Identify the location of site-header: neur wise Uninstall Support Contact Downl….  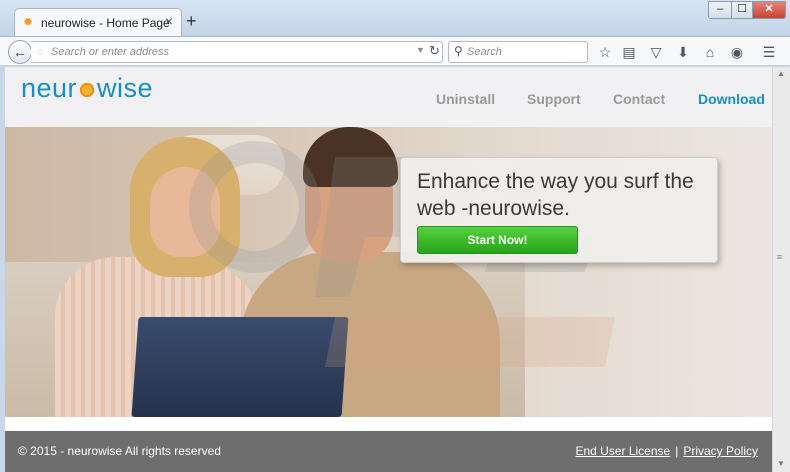
(388, 97).